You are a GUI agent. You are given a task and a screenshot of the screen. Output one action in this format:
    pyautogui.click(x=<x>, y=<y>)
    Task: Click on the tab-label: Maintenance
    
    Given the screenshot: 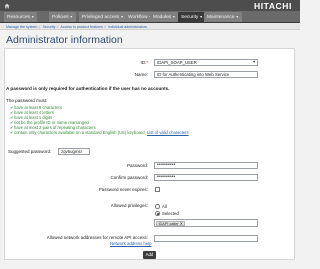 What is the action you would take?
    pyautogui.click(x=221, y=17)
    